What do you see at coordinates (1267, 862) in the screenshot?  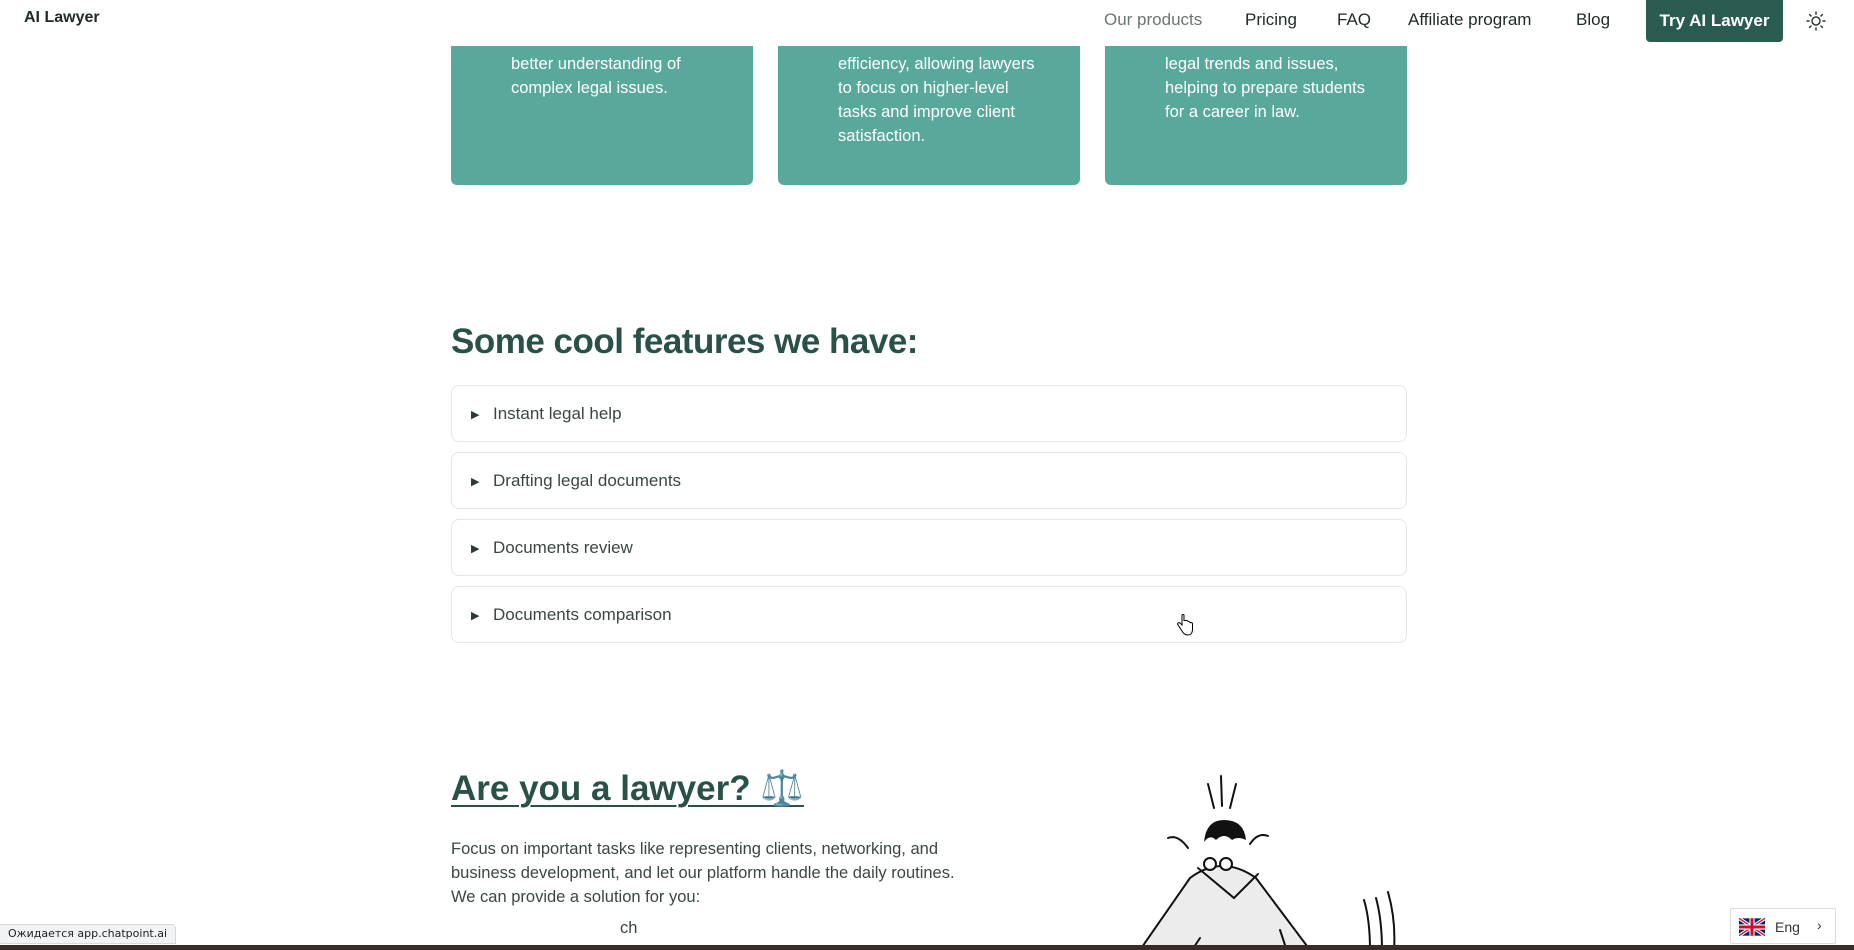 I see `lawyer-illustration` at bounding box center [1267, 862].